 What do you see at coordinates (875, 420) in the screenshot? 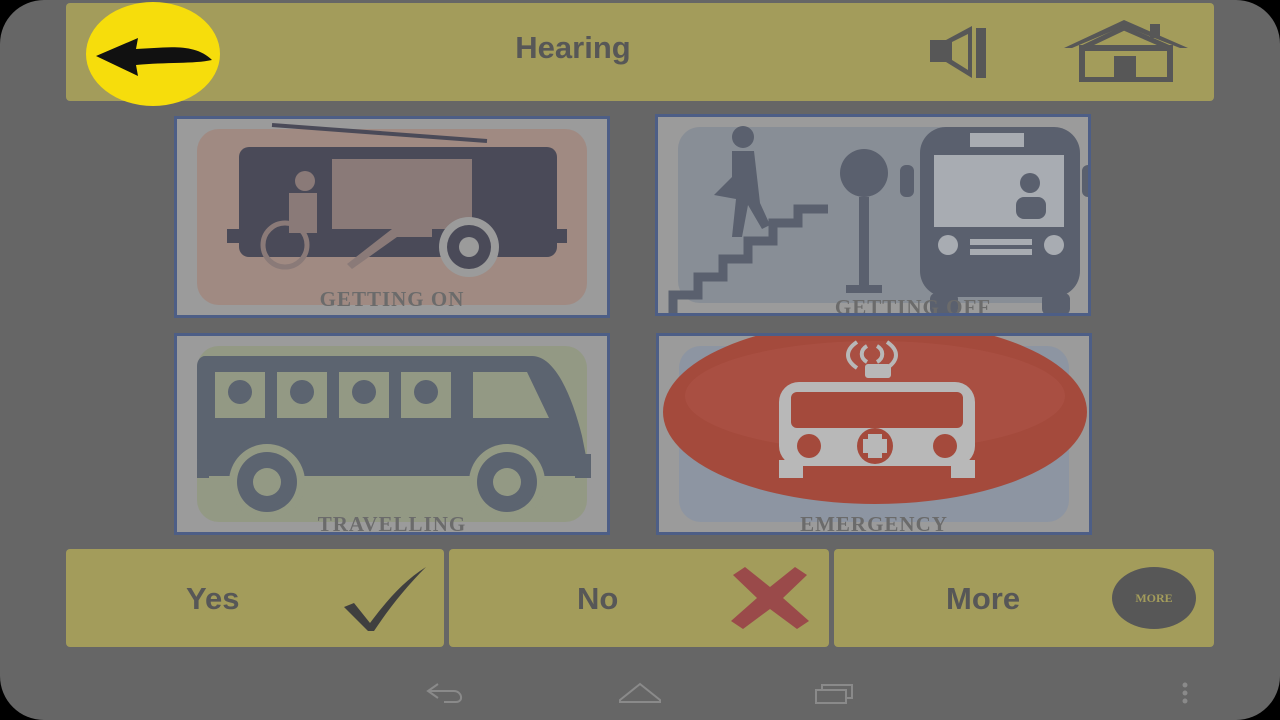
I see `ambulance-icon` at bounding box center [875, 420].